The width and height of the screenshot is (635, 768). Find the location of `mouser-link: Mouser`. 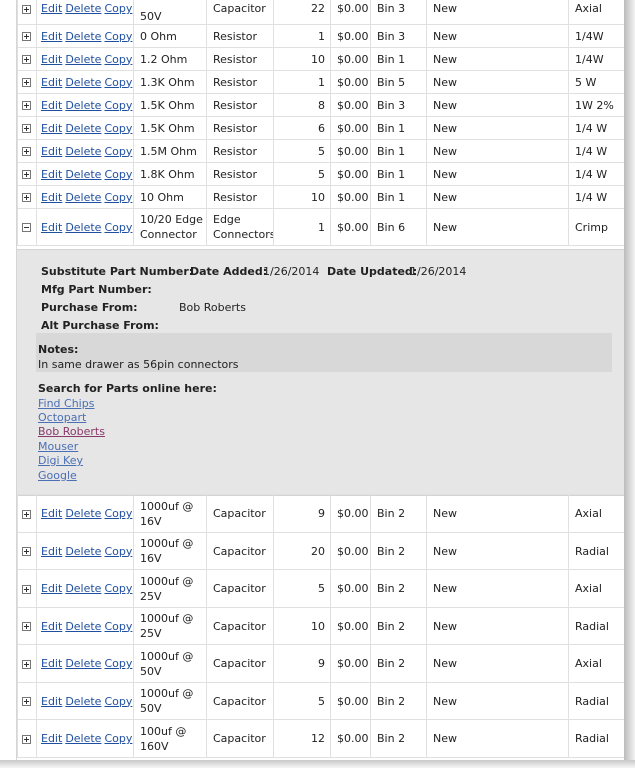

mouser-link: Mouser is located at coordinates (58, 446).